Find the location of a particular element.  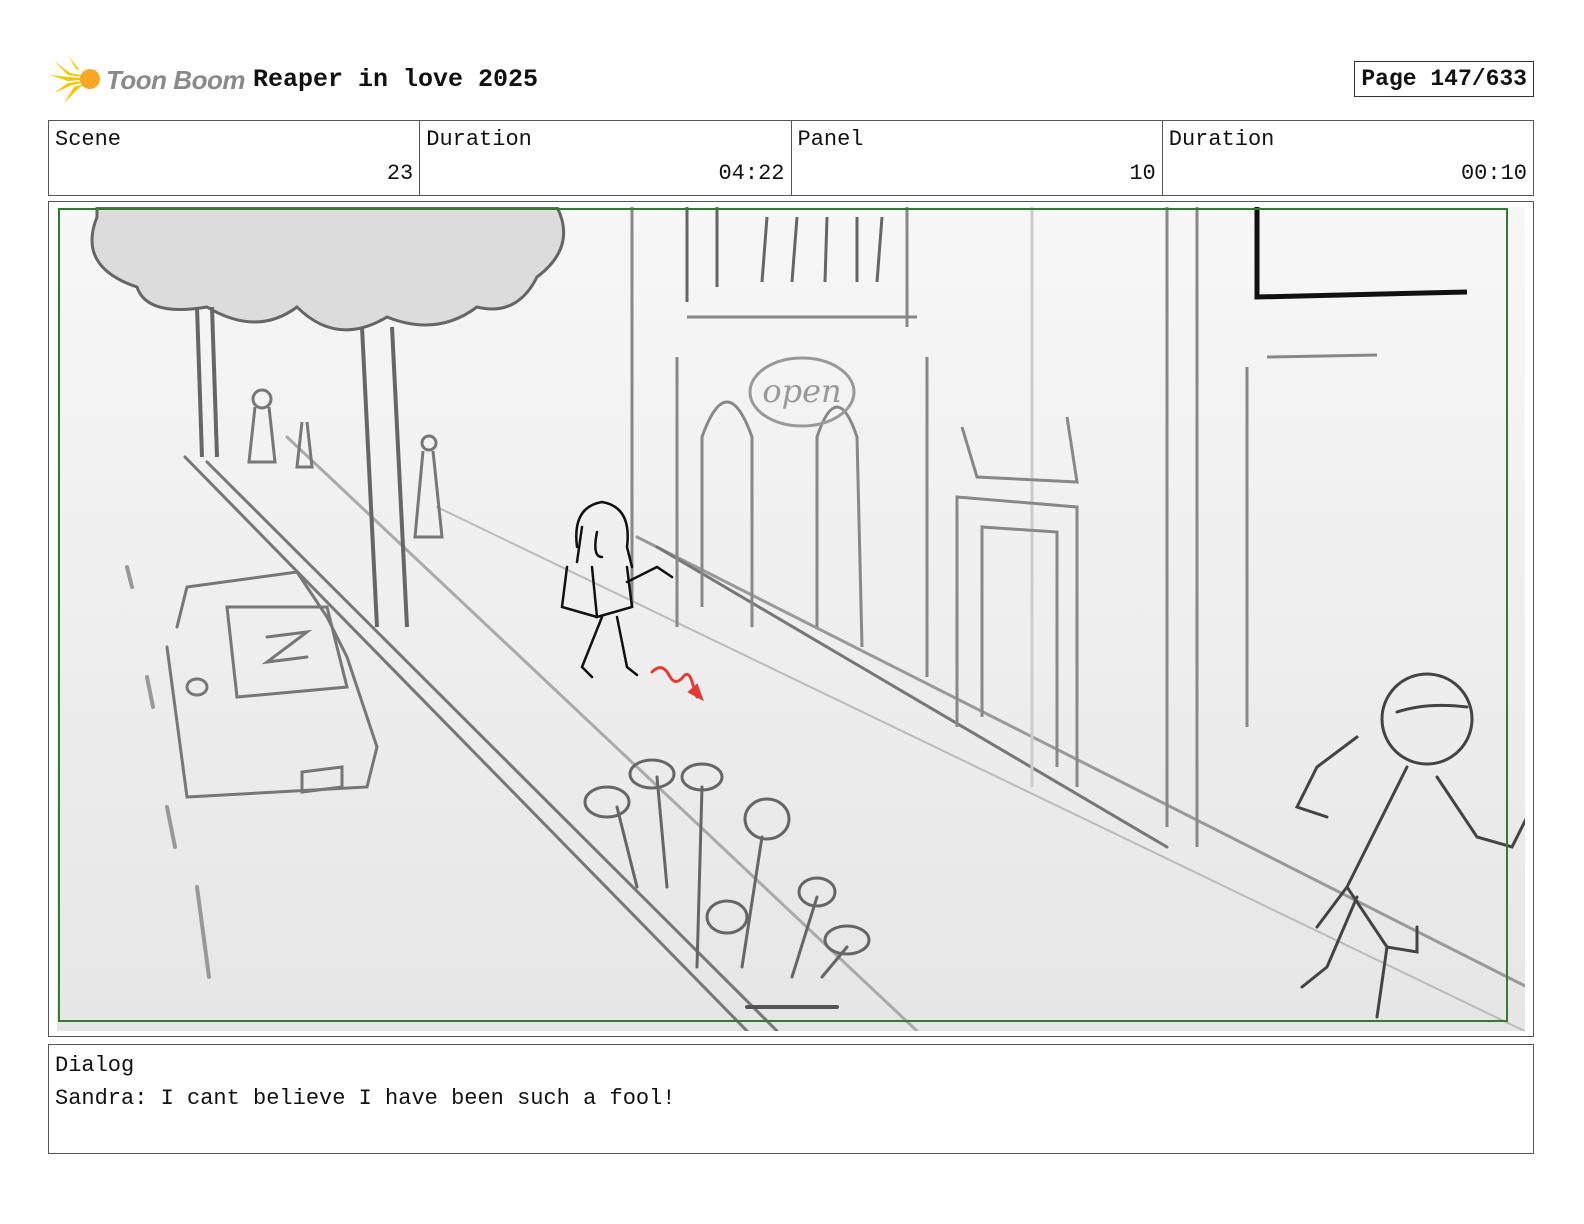

page-indicator: Page 147/633 is located at coordinates (1444, 79).